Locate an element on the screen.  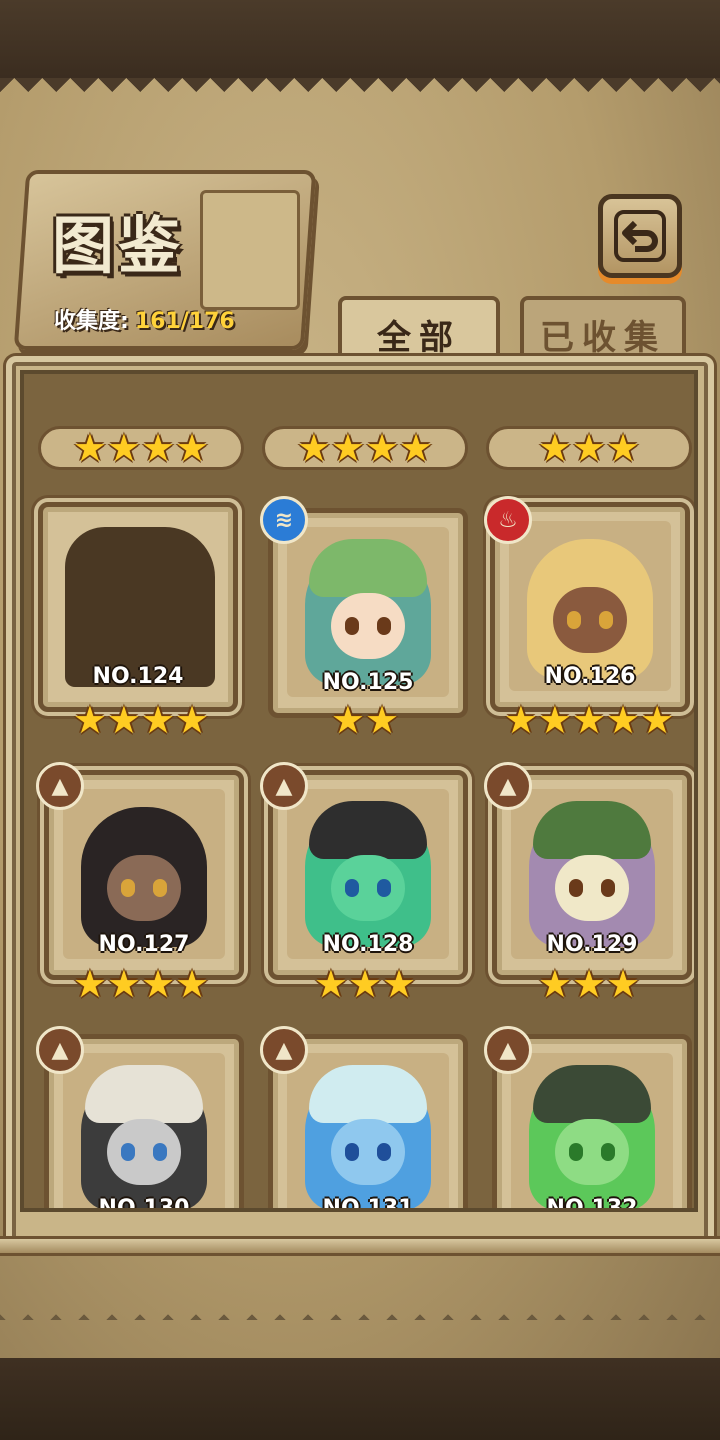
return-arrow-icon is located at coordinates (640, 236).